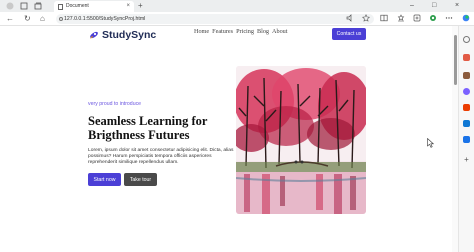 The height and width of the screenshot is (252, 474). I want to click on read-aloud-icon, so click(350, 18).